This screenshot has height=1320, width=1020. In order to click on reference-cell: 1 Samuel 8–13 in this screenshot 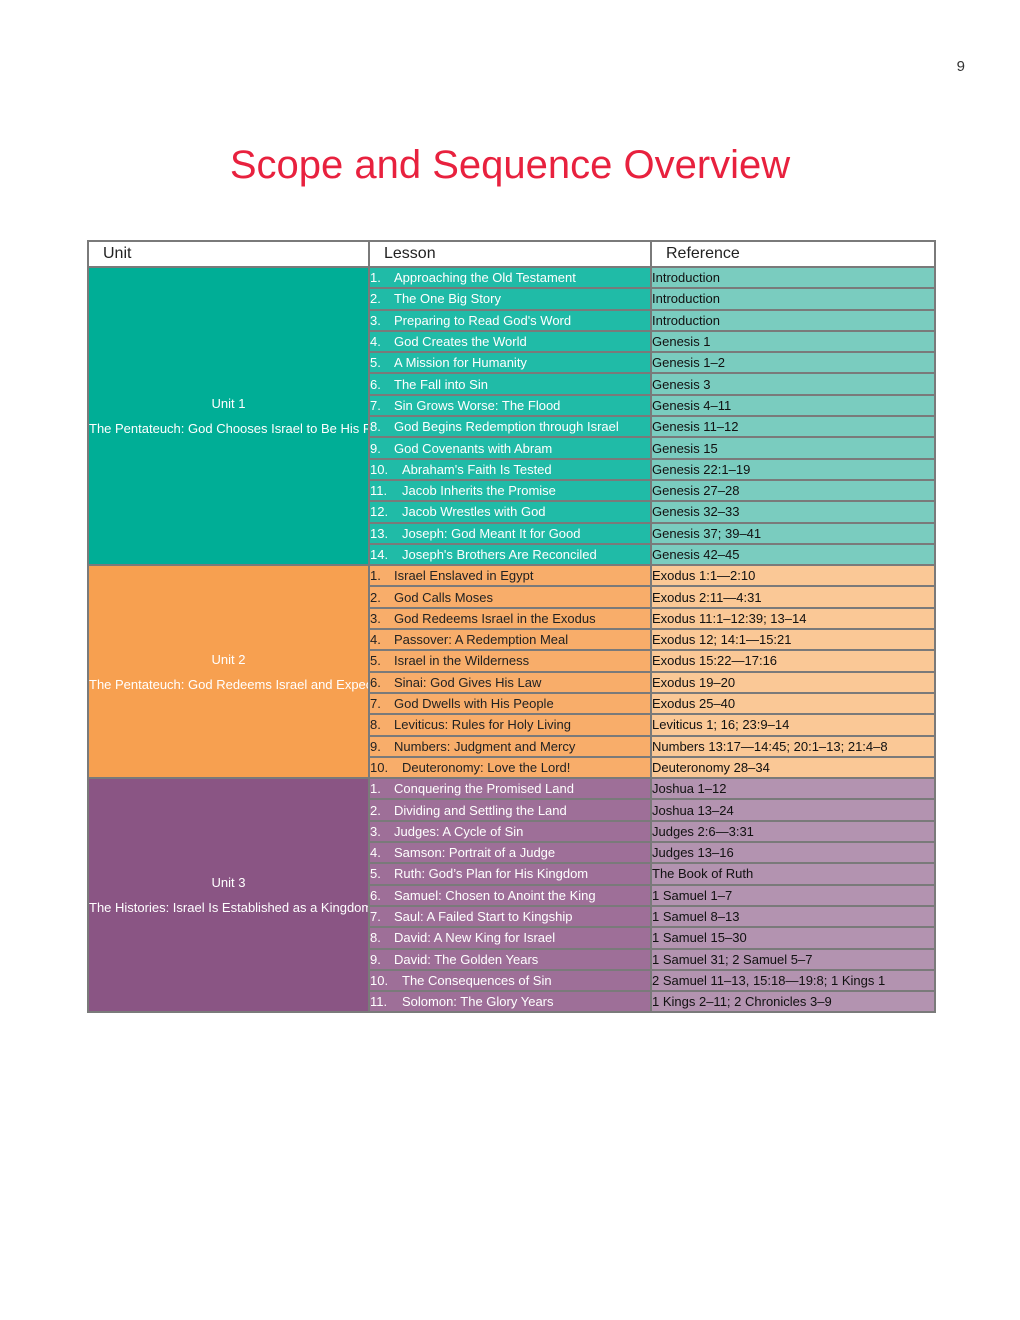, I will do `click(793, 916)`.